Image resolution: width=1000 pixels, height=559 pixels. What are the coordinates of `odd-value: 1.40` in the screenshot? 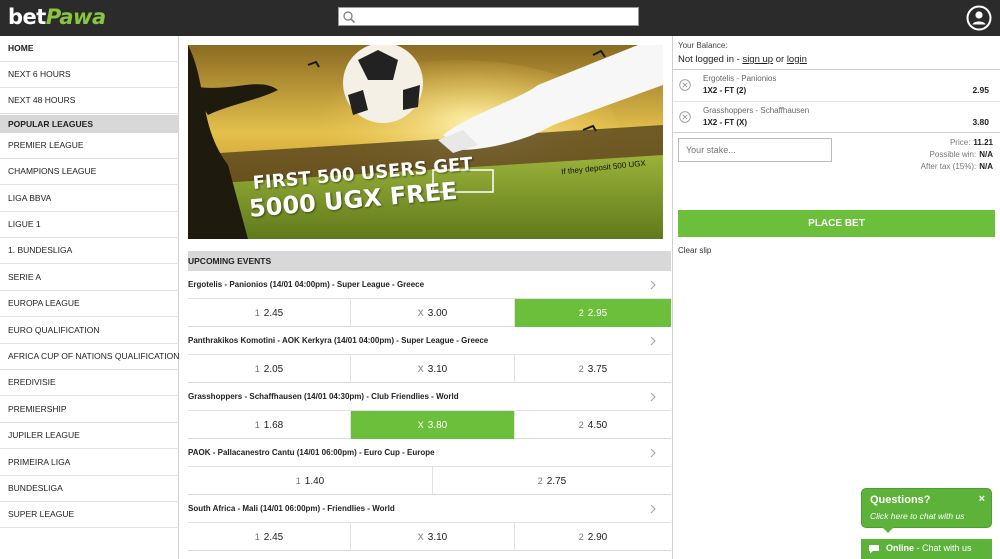 It's located at (314, 481).